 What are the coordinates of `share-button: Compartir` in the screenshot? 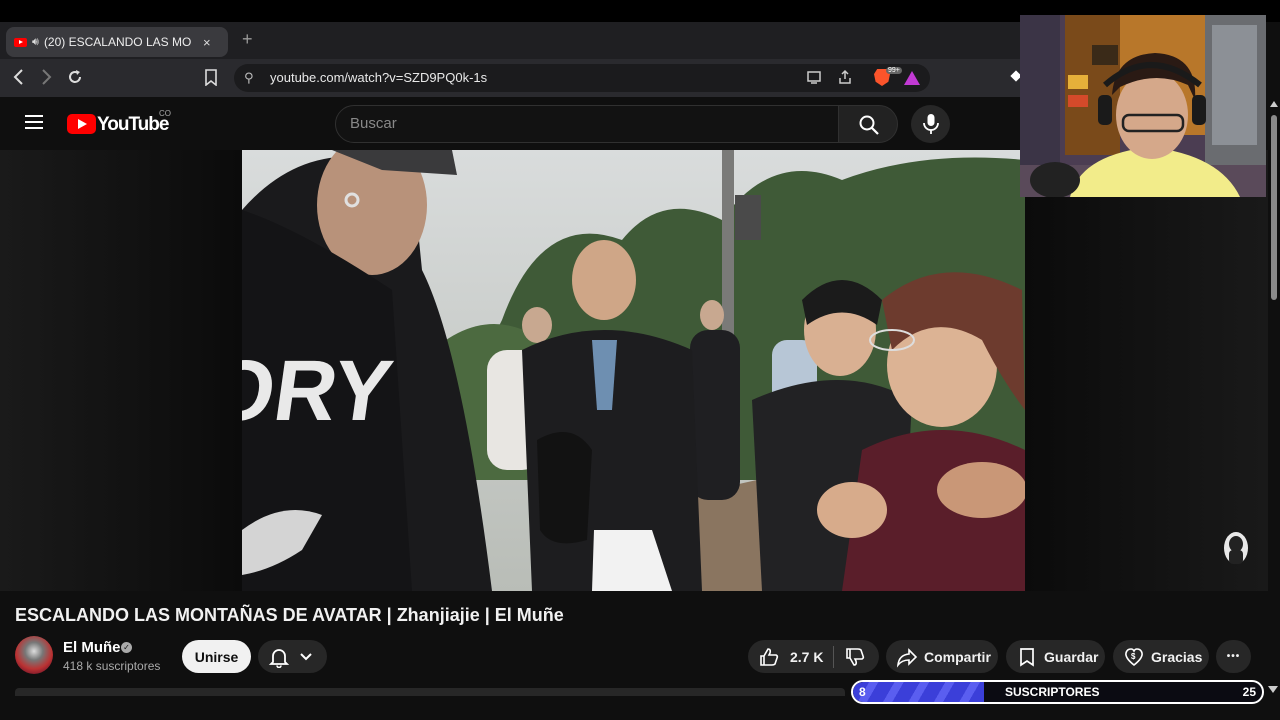 It's located at (942, 656).